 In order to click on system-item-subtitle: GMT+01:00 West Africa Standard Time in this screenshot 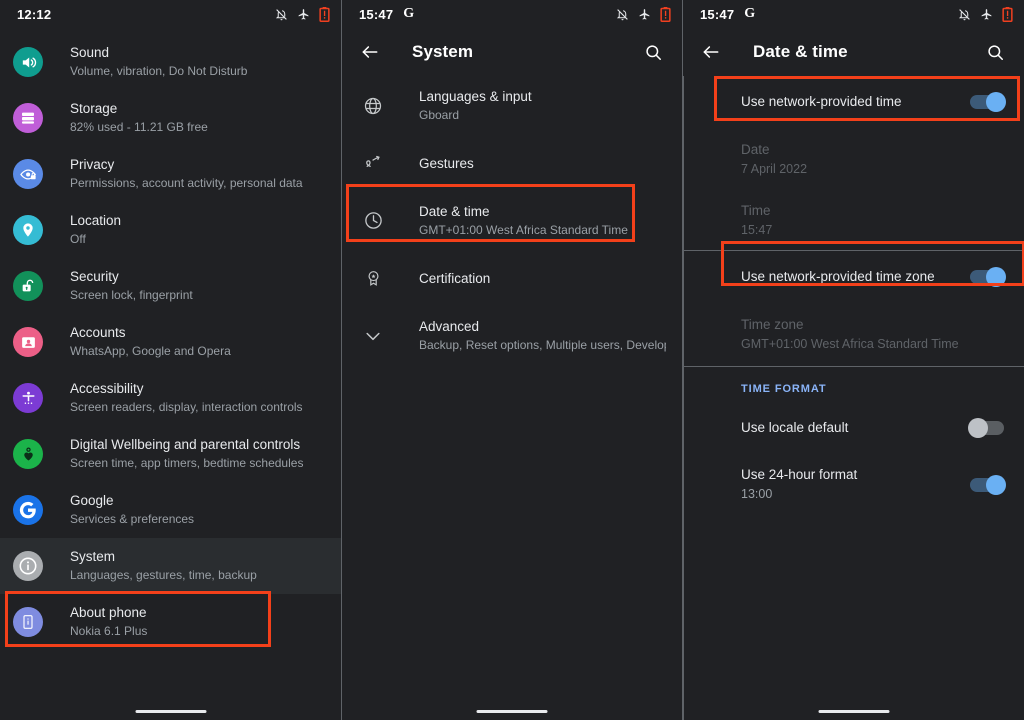, I will do `click(523, 230)`.